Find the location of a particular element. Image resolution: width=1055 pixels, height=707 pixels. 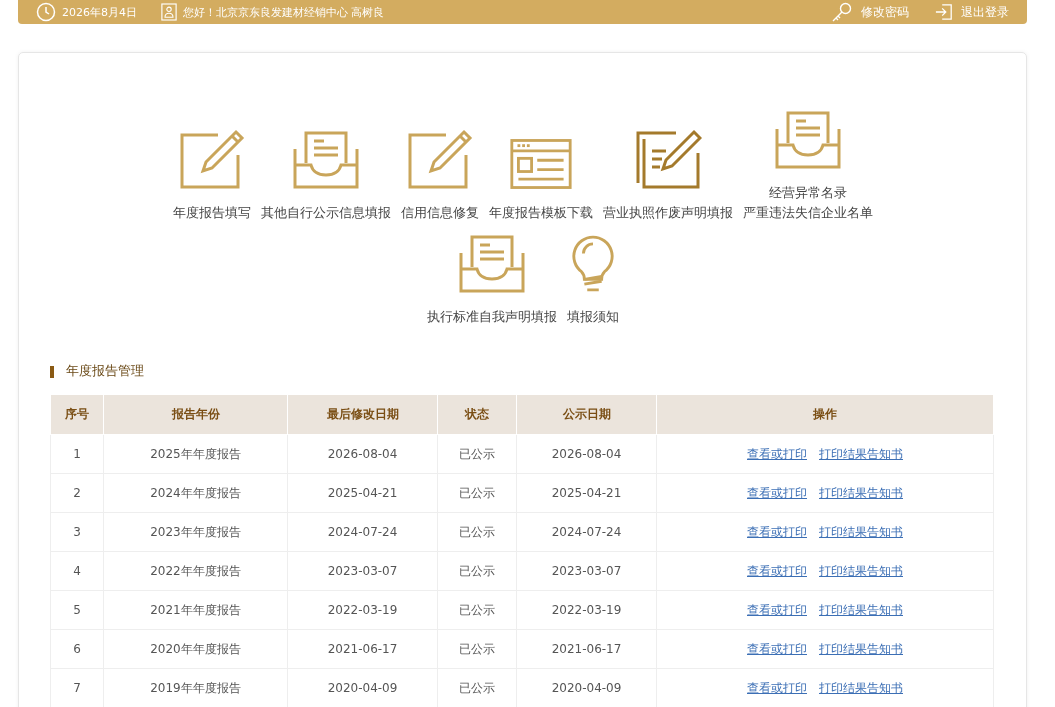

table-cell: 5 is located at coordinates (77, 610).